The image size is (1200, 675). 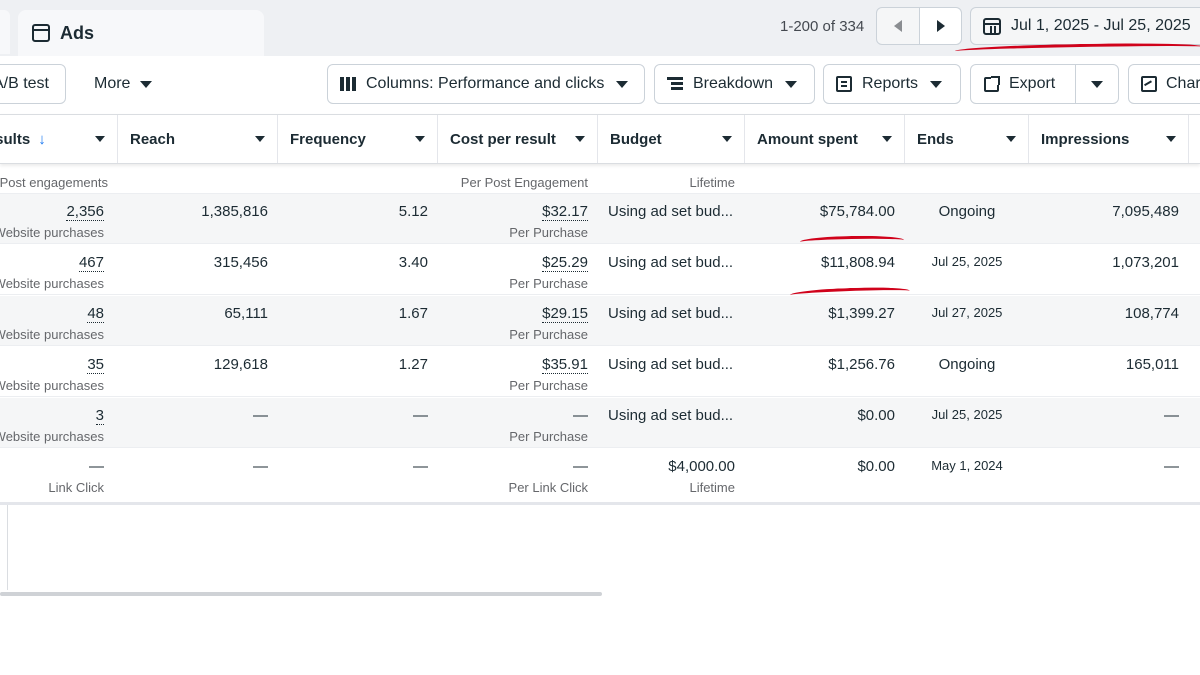 I want to click on ads-icon, so click(x=41, y=33).